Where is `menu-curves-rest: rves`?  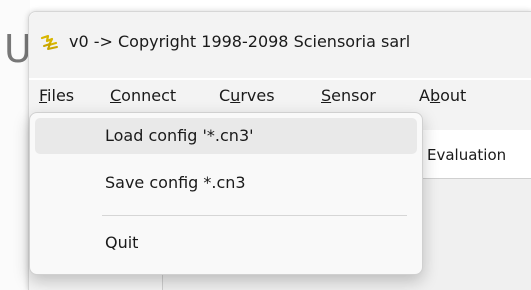 menu-curves-rest: rves is located at coordinates (257, 95).